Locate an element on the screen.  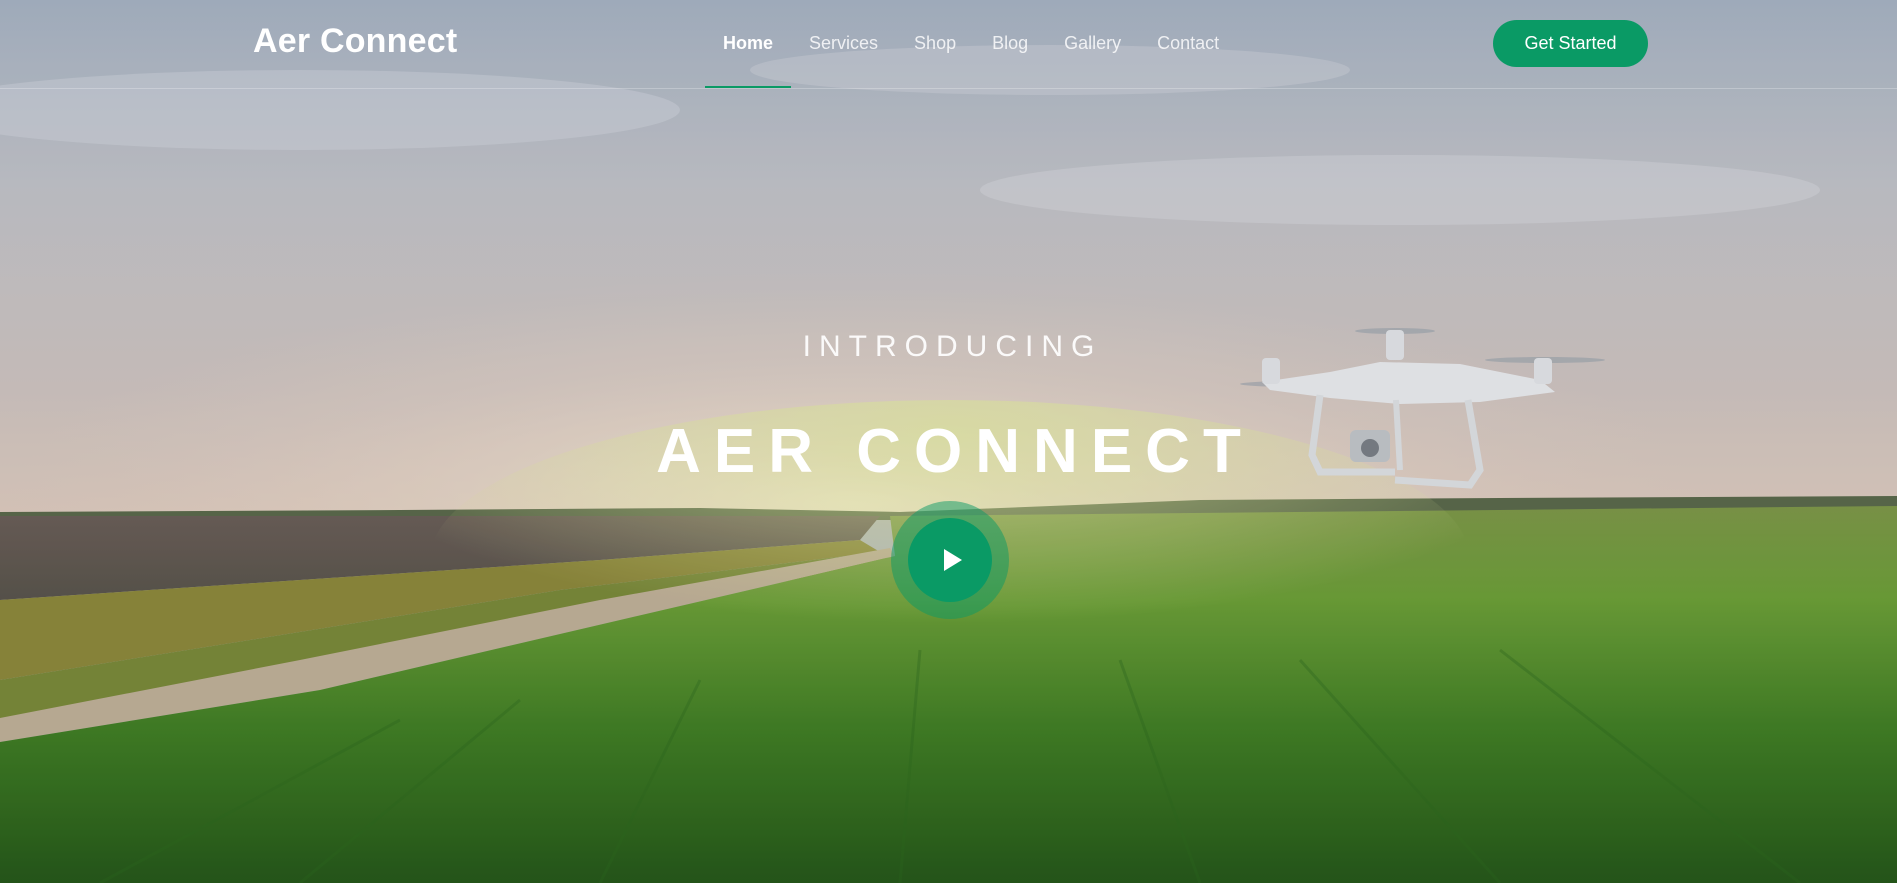
nav-link-shop: Shop is located at coordinates (935, 44).